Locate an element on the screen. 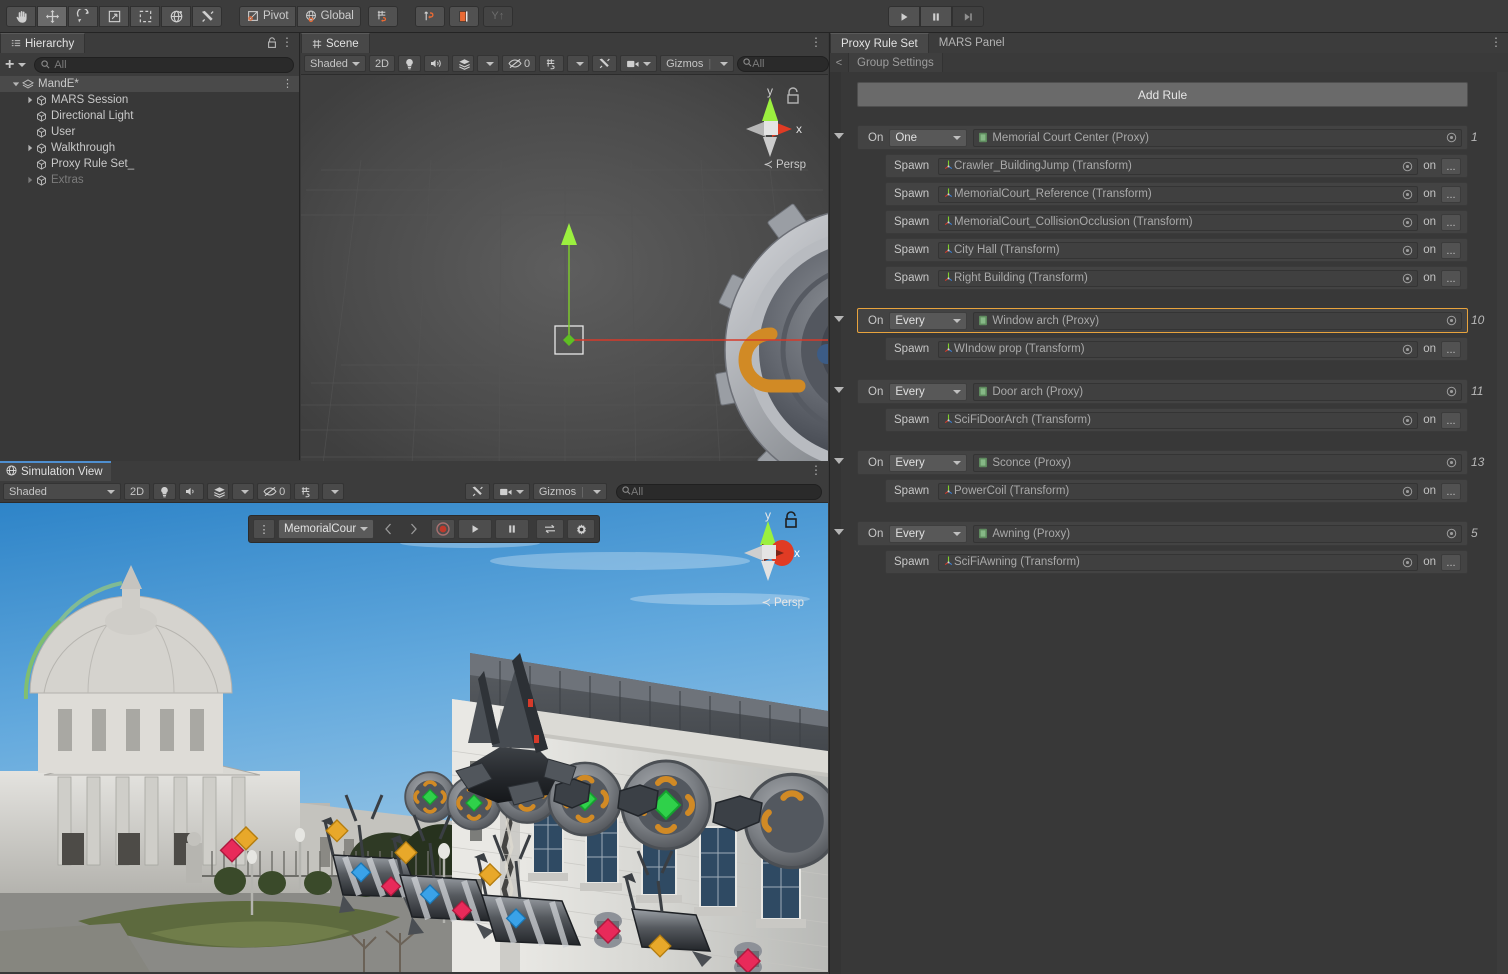 The image size is (1508, 974). create-button: + is located at coordinates (16, 65).